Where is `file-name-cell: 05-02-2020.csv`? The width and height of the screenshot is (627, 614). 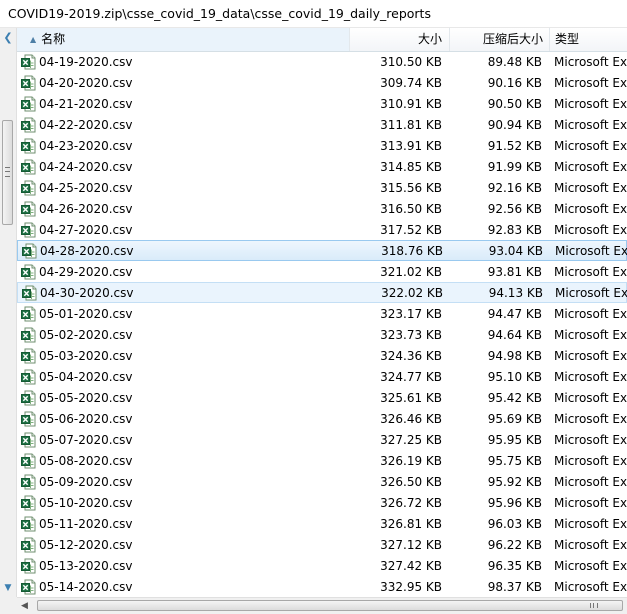
file-name-cell: 05-02-2020.csv is located at coordinates (183, 334).